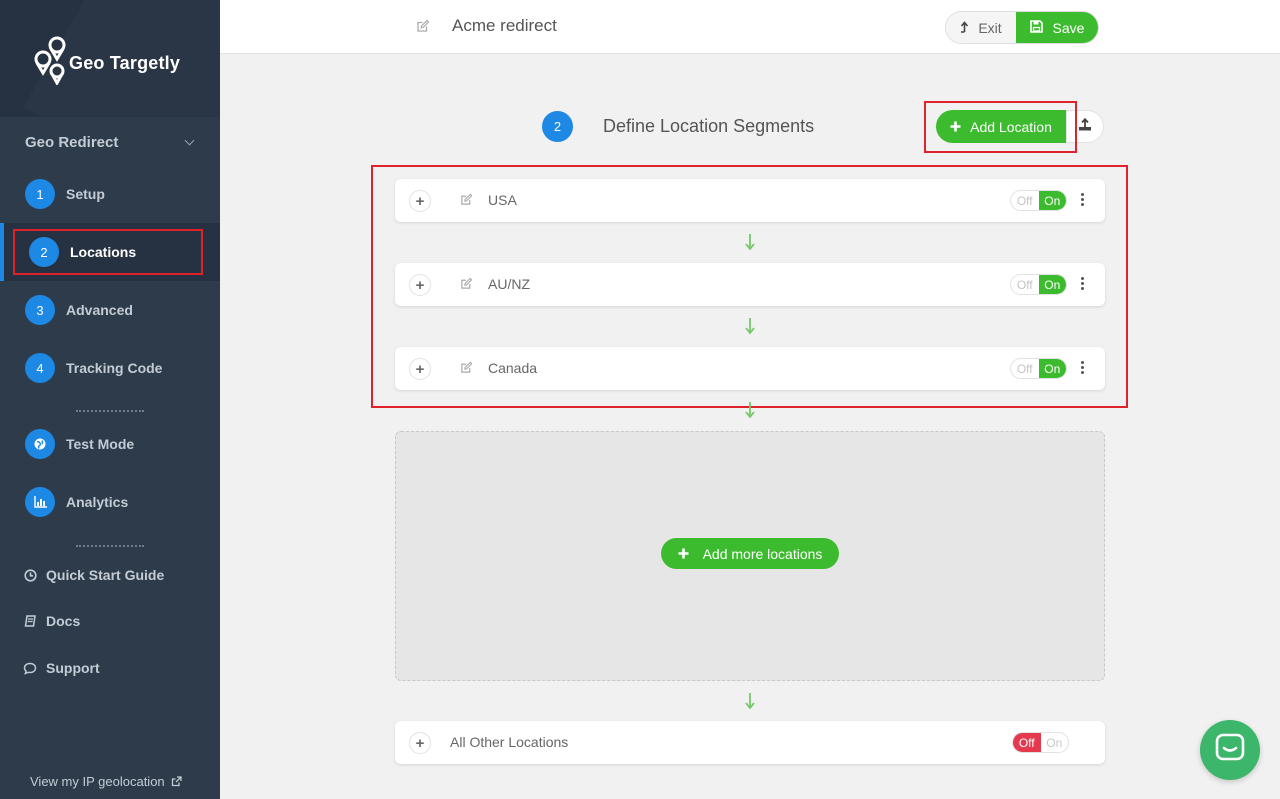  I want to click on analytics-label: Analytics, so click(97, 502).